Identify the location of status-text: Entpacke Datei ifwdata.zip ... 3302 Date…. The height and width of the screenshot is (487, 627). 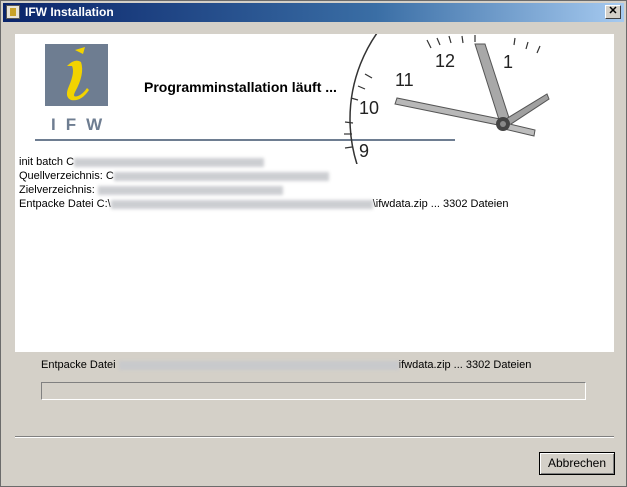
(286, 365).